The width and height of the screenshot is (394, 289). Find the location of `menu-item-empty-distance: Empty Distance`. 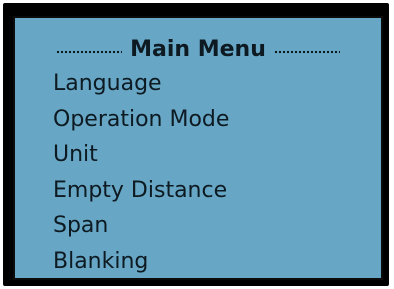

menu-item-empty-distance: Empty Distance is located at coordinates (141, 191).